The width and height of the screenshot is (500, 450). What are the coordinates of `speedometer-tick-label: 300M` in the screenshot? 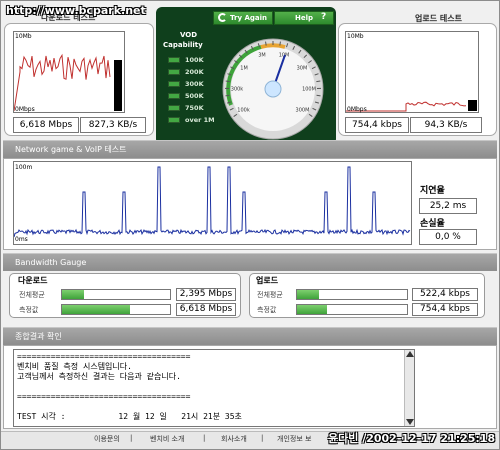 It's located at (303, 111).